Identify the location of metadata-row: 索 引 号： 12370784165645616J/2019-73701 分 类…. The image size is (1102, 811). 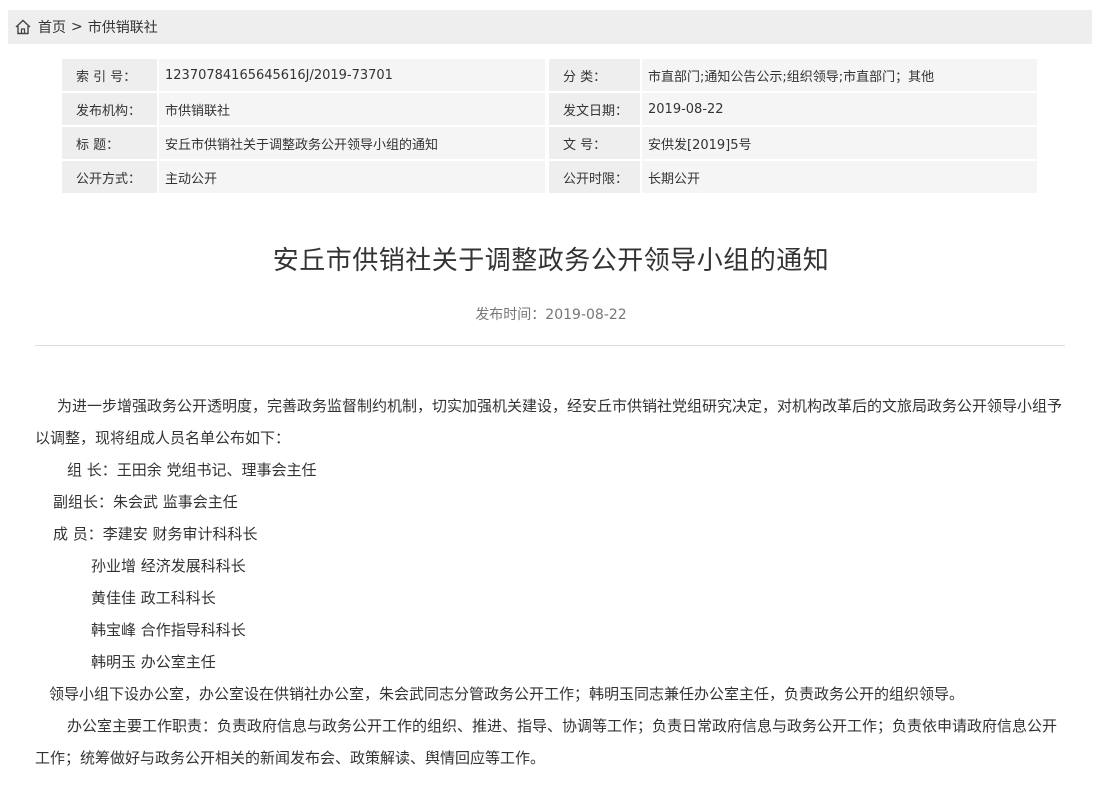
(549, 75).